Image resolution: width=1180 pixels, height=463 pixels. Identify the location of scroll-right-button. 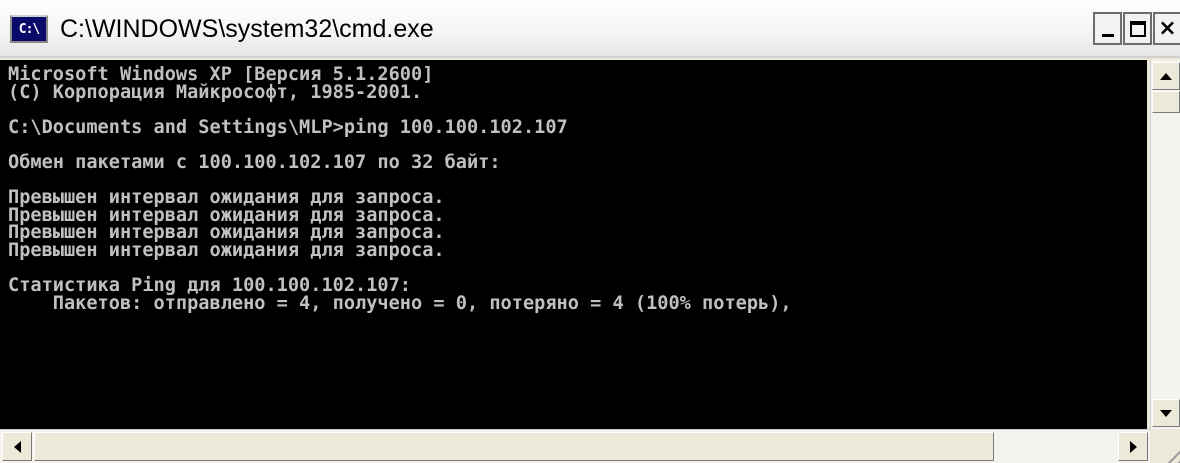
(1133, 446).